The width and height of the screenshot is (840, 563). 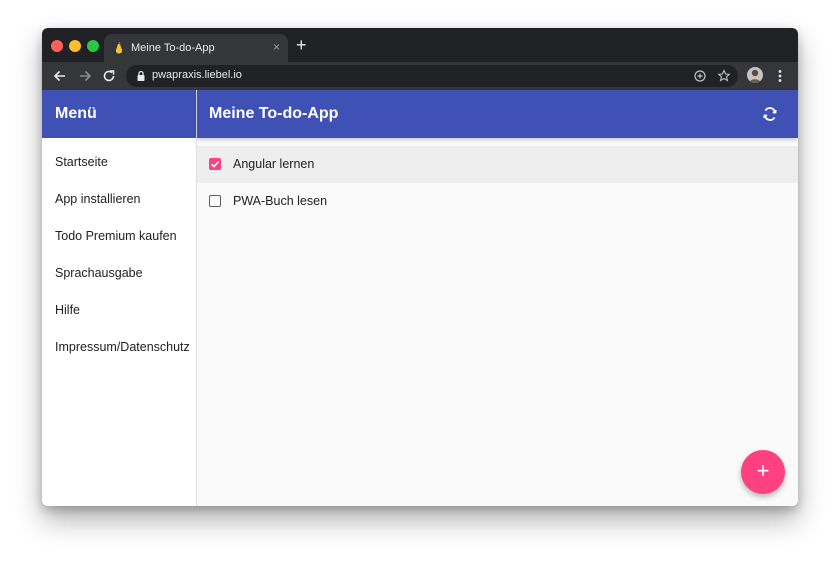 What do you see at coordinates (119, 278) in the screenshot?
I see `nav-item-sprachausgabe: Sprachausgabe` at bounding box center [119, 278].